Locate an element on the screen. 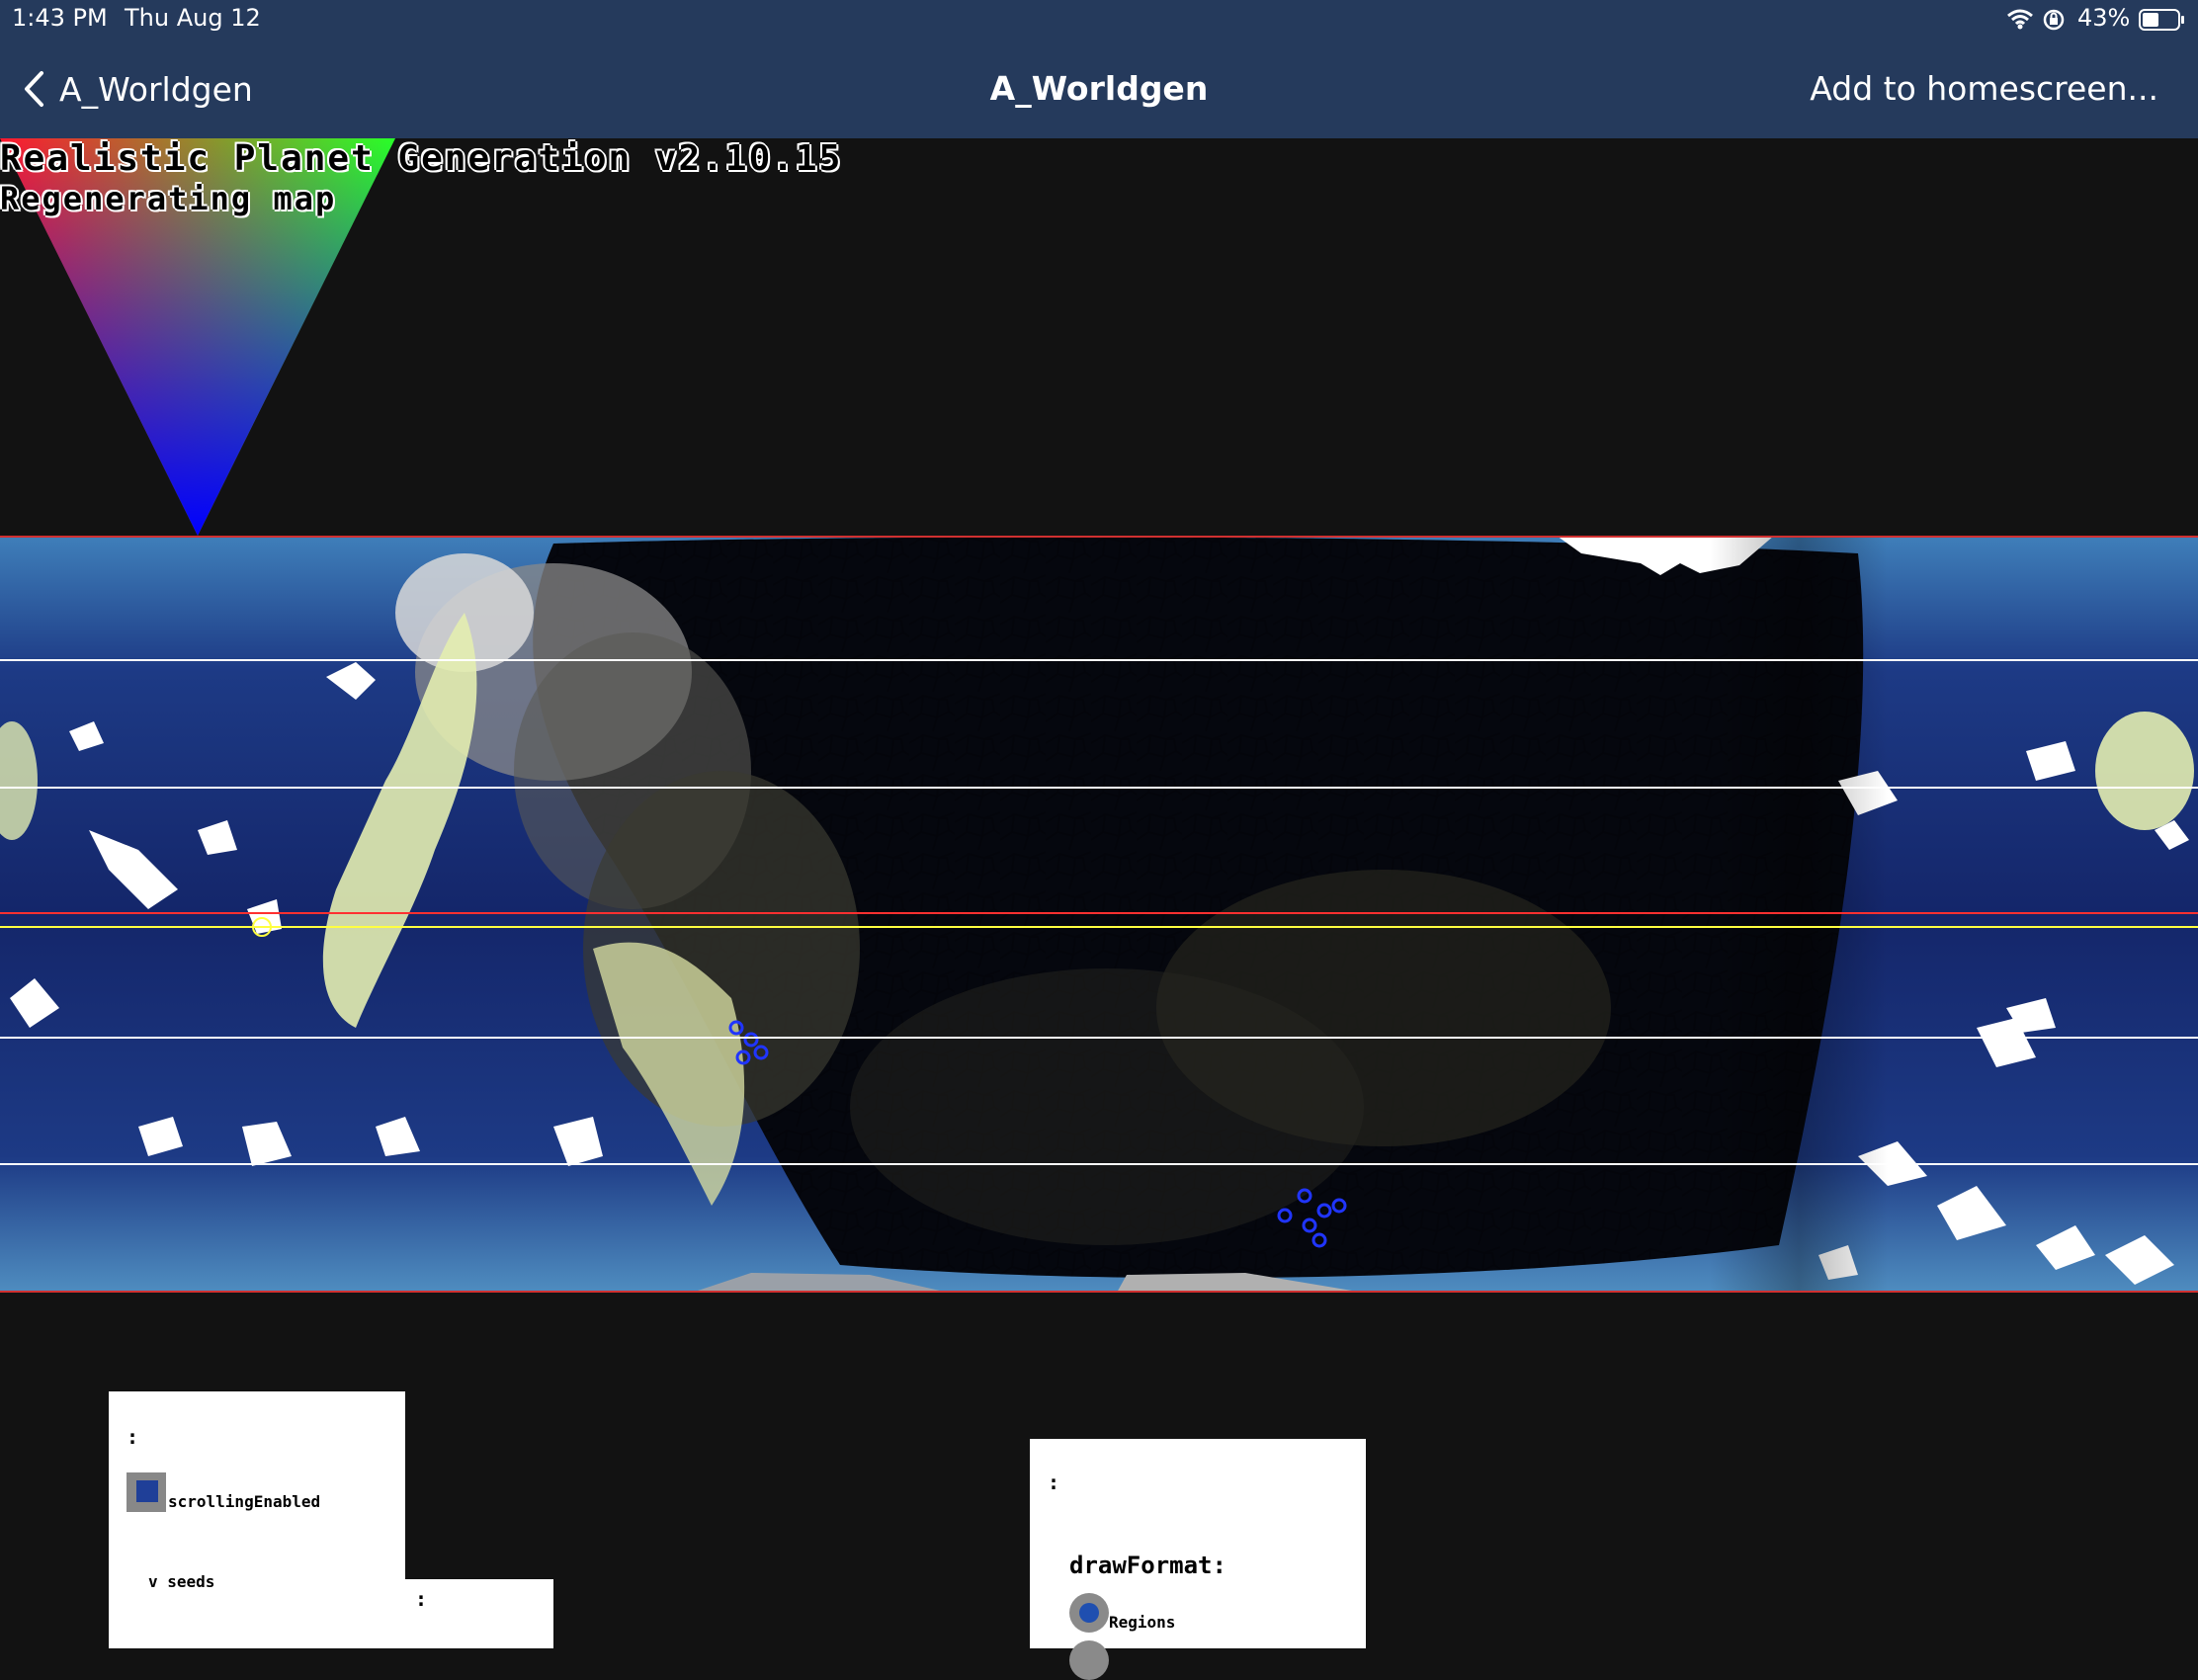 Image resolution: width=2198 pixels, height=1680 pixels. wifi-icon is located at coordinates (2020, 19).